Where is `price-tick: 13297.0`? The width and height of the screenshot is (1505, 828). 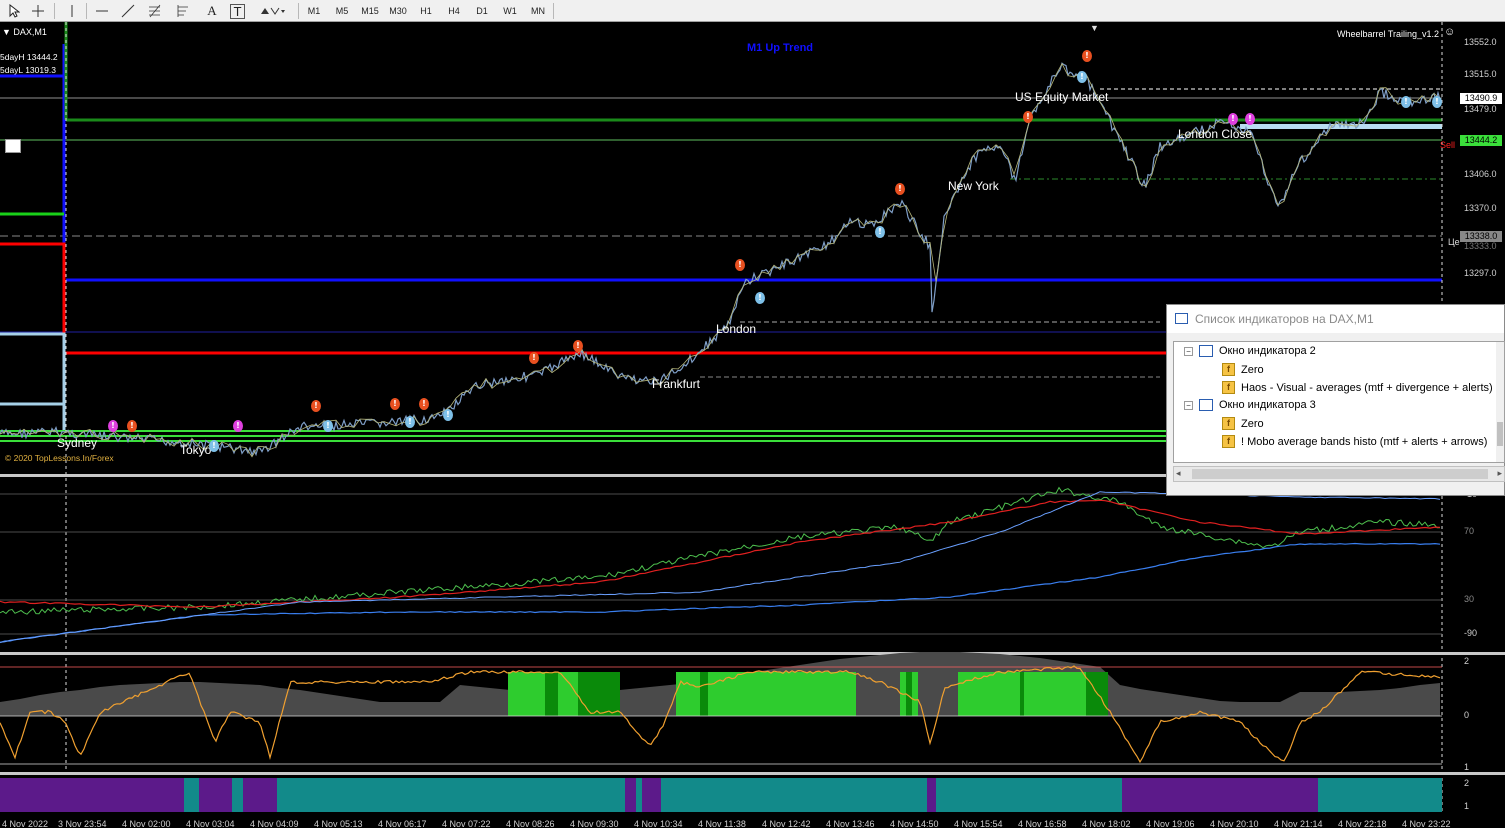 price-tick: 13297.0 is located at coordinates (1480, 273).